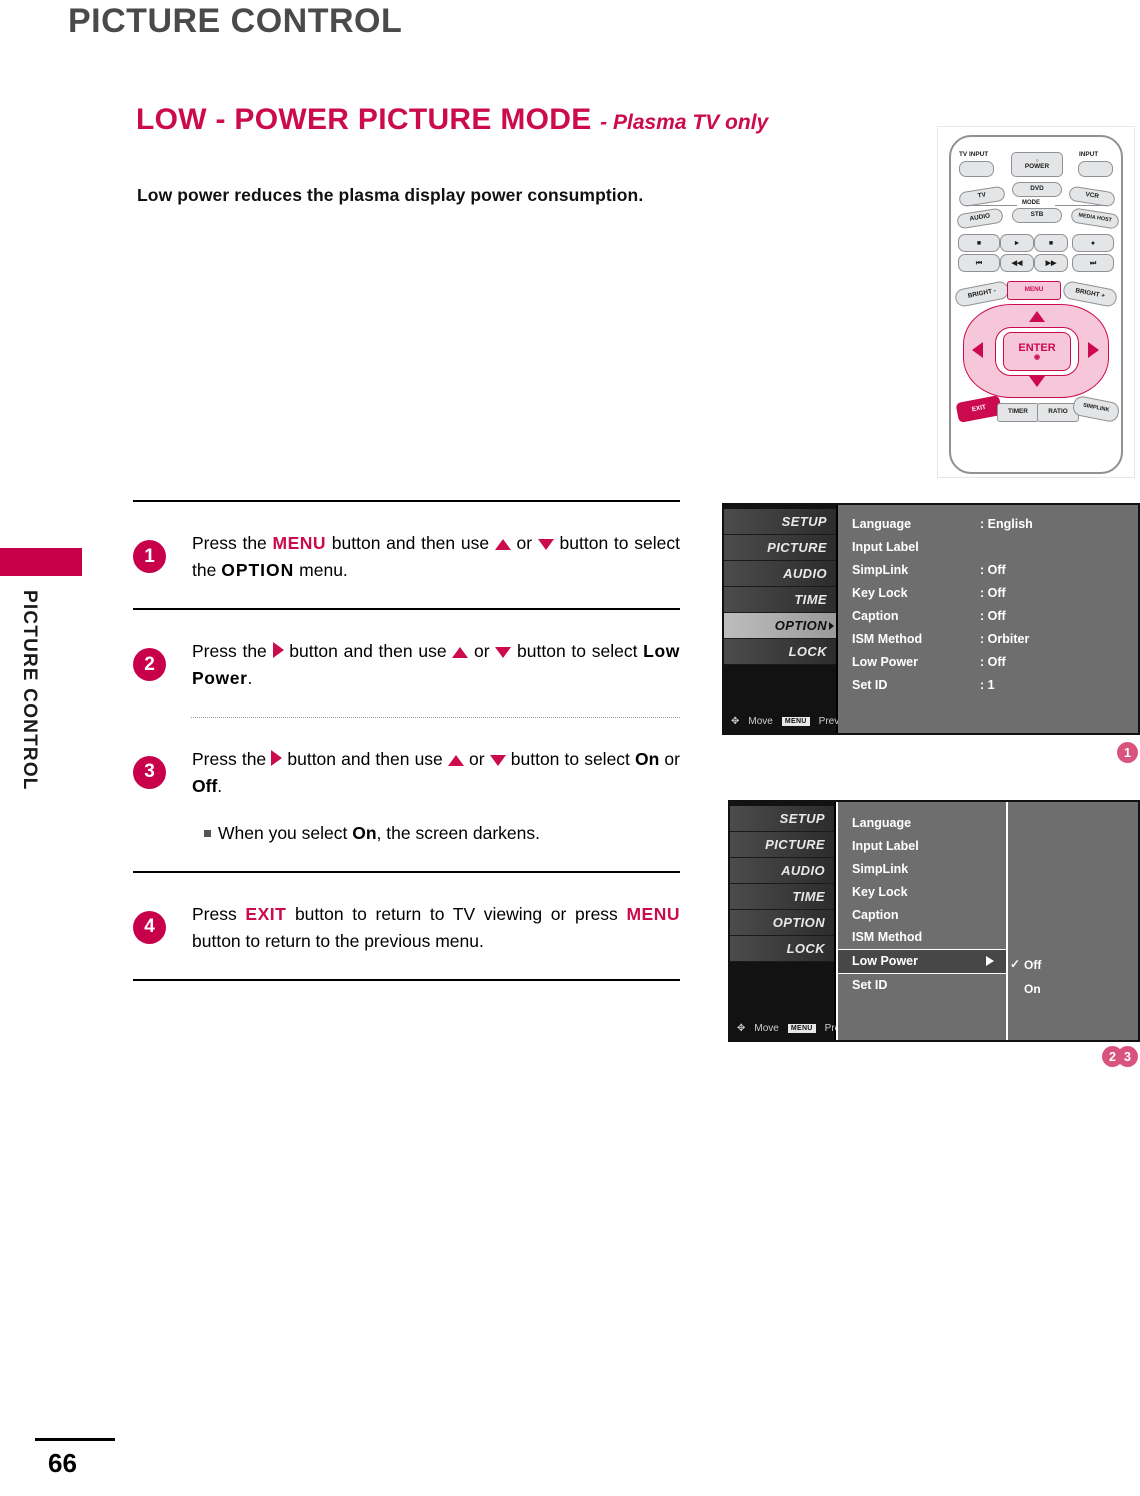 The image size is (1140, 1496). What do you see at coordinates (922, 869) in the screenshot?
I see `osd2-row-simplink: SimpLink` at bounding box center [922, 869].